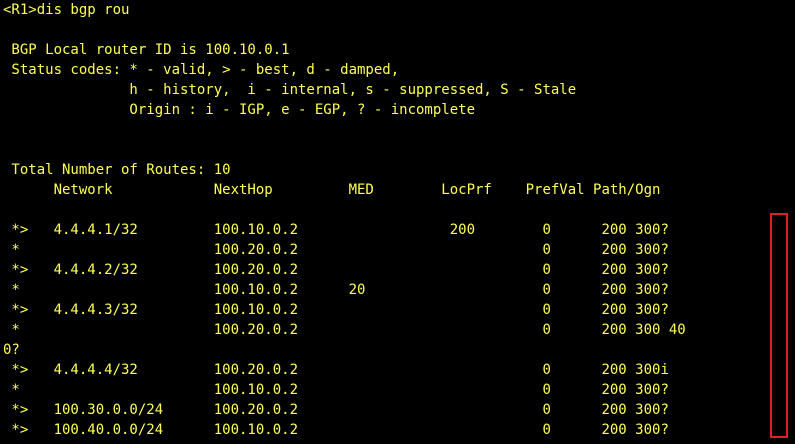 The height and width of the screenshot is (444, 795). What do you see at coordinates (336, 310) in the screenshot?
I see `table-row: *> 4.4.4.3/32 100.10.0.2 0 200 300?` at bounding box center [336, 310].